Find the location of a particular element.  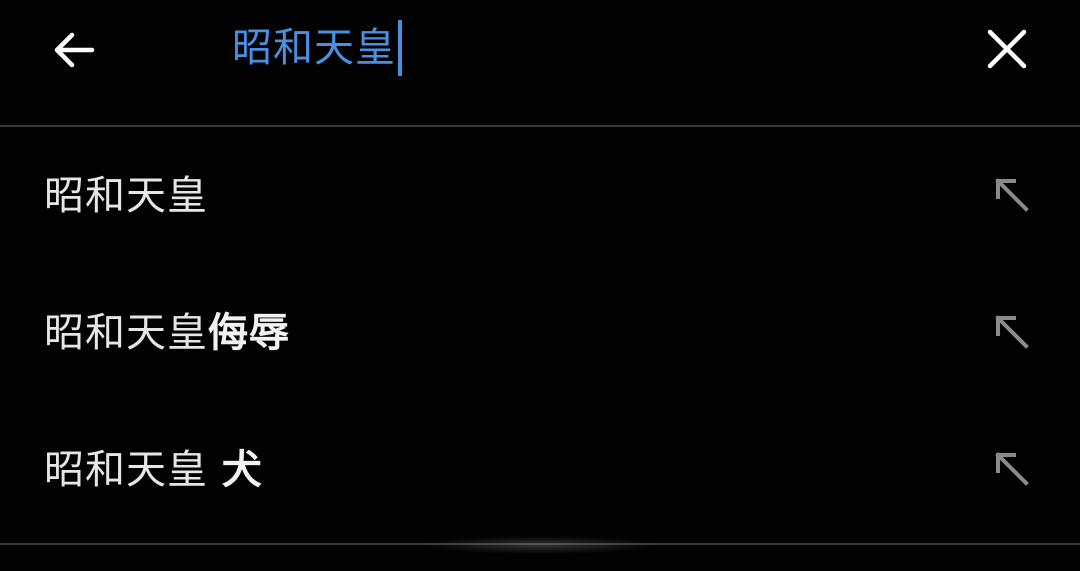

suggestion-suffix: 侮辱 is located at coordinates (249, 333).